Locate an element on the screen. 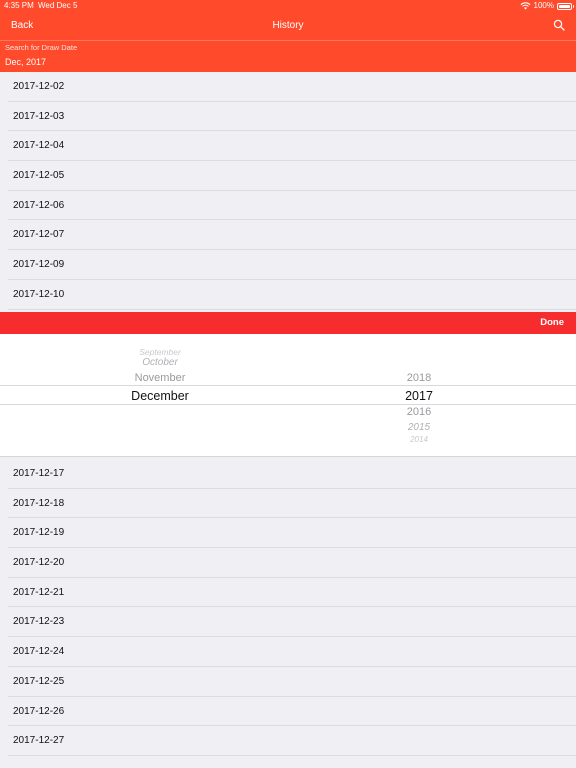 The width and height of the screenshot is (576, 768). list-item: 2017-12-07 is located at coordinates (292, 235).